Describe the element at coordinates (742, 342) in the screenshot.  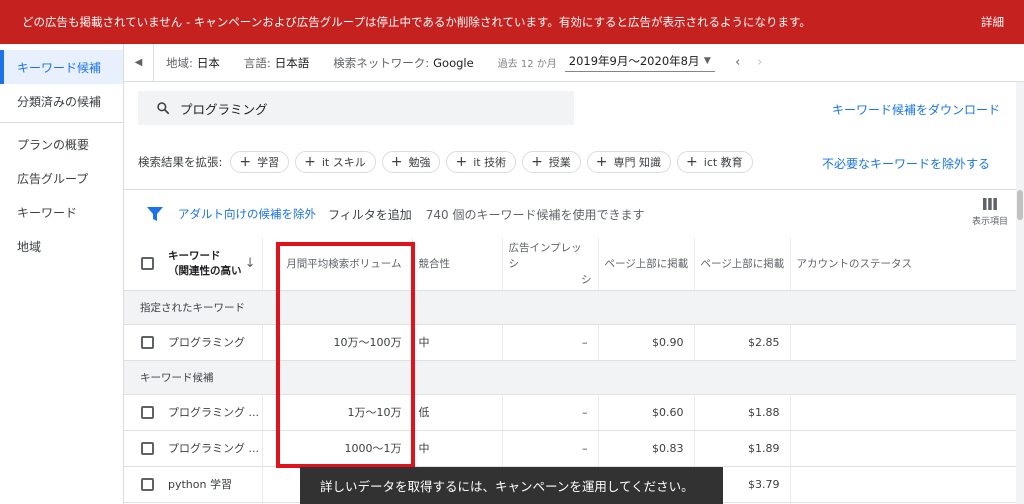
I see `bid-high-cell: $2.85` at that location.